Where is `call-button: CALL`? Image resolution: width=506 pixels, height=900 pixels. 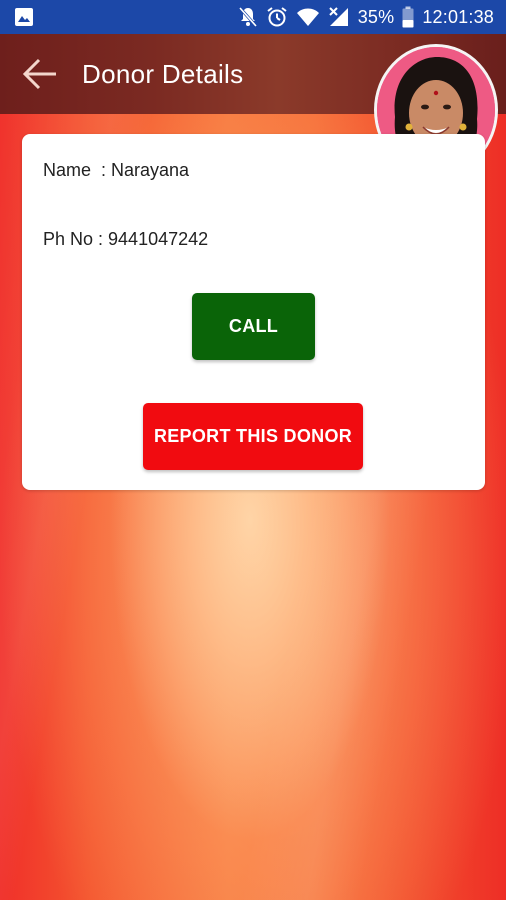
call-button: CALL is located at coordinates (253, 326).